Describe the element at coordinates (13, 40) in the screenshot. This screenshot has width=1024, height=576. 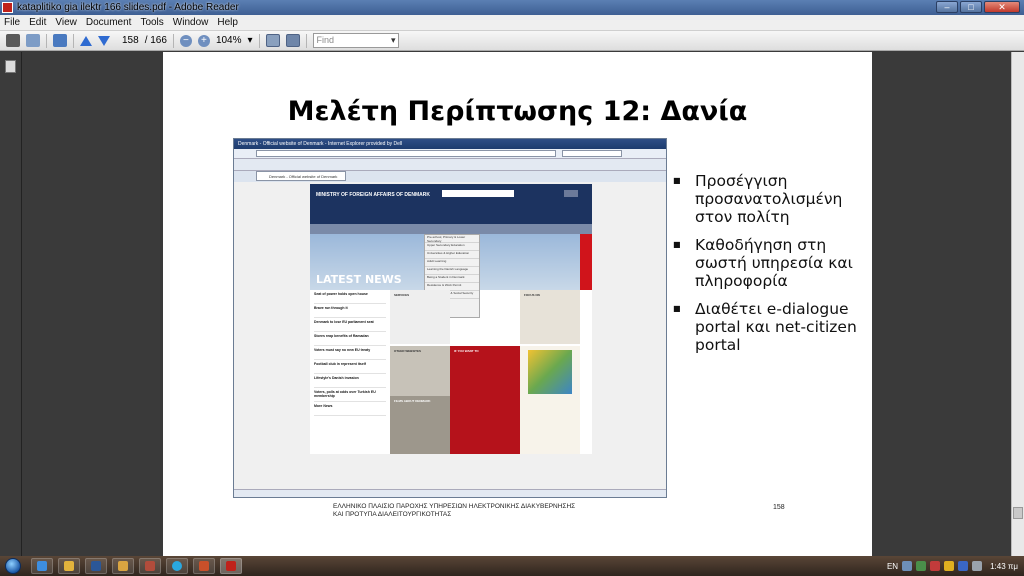
I see `print-icon` at that location.